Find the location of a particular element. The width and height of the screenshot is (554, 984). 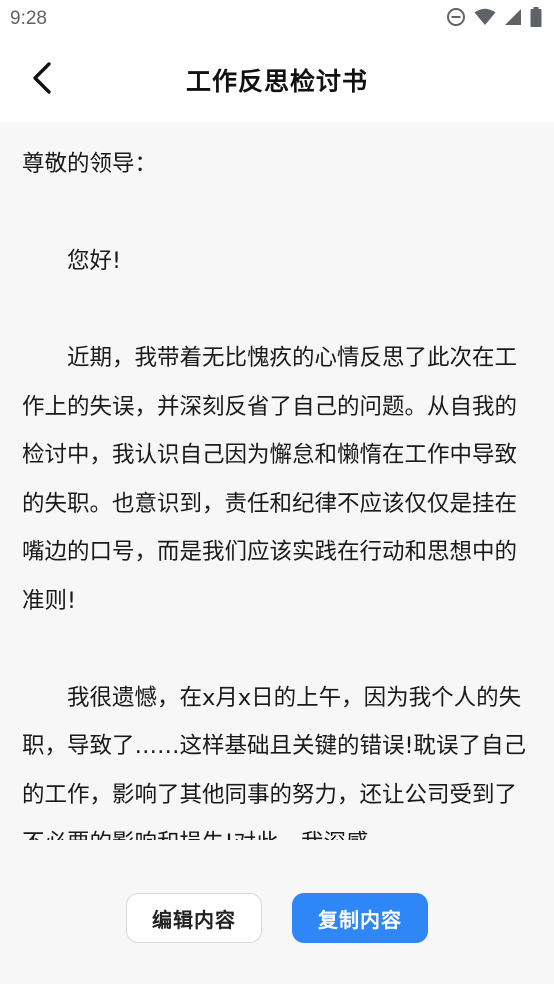

status-icons is located at coordinates (494, 19).